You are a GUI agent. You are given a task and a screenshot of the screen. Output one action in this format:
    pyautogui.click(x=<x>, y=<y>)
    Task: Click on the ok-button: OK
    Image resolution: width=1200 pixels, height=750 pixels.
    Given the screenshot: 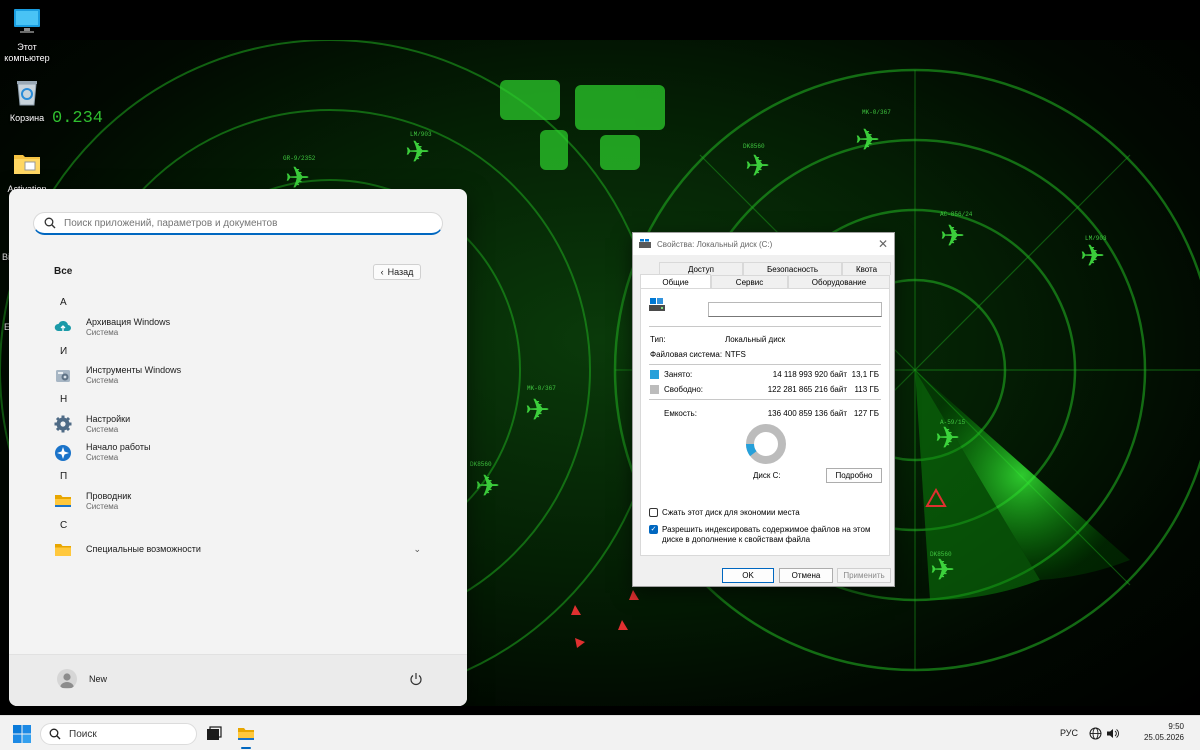 What is the action you would take?
    pyautogui.click(x=748, y=575)
    